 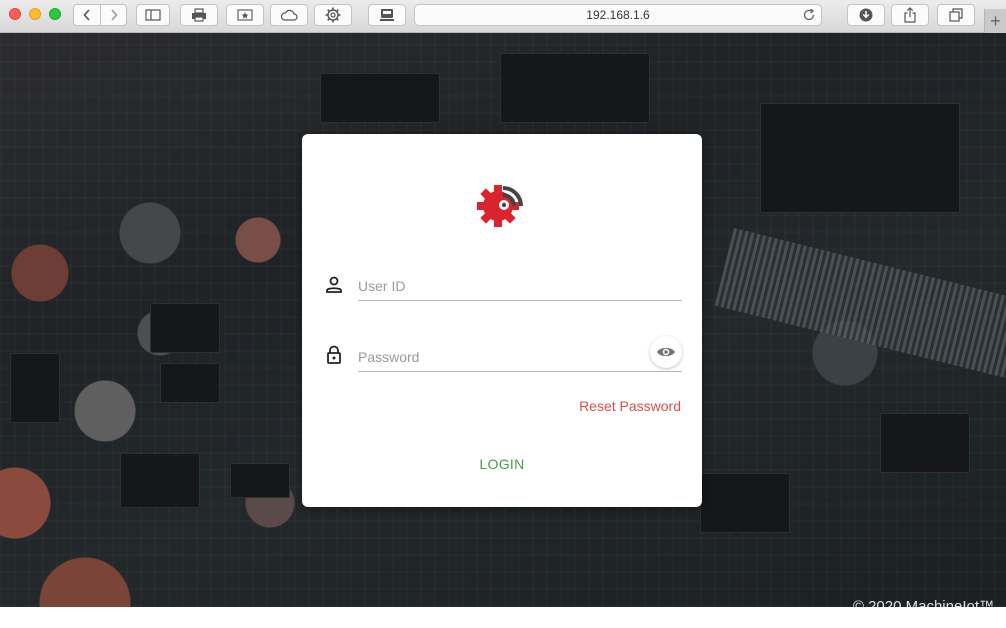 I want to click on toggle-password-visibility-button, so click(x=666, y=352).